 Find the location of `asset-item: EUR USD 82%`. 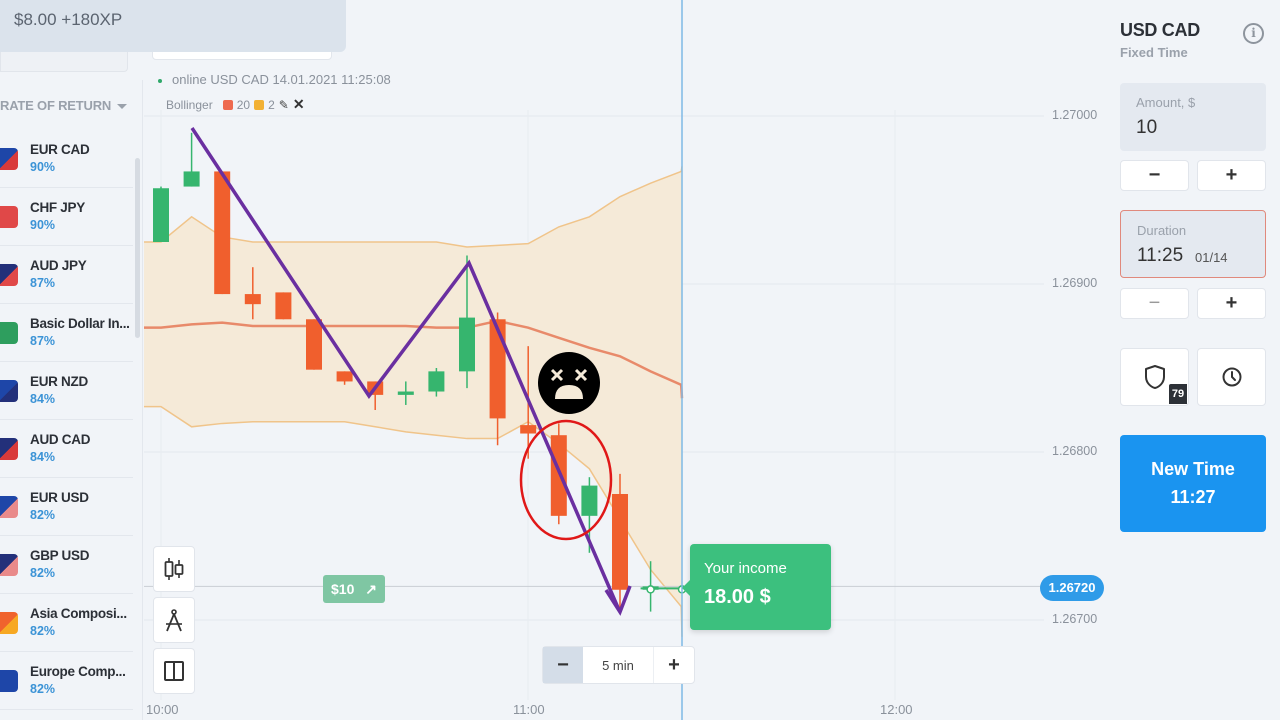

asset-item: EUR USD 82% is located at coordinates (66, 507).